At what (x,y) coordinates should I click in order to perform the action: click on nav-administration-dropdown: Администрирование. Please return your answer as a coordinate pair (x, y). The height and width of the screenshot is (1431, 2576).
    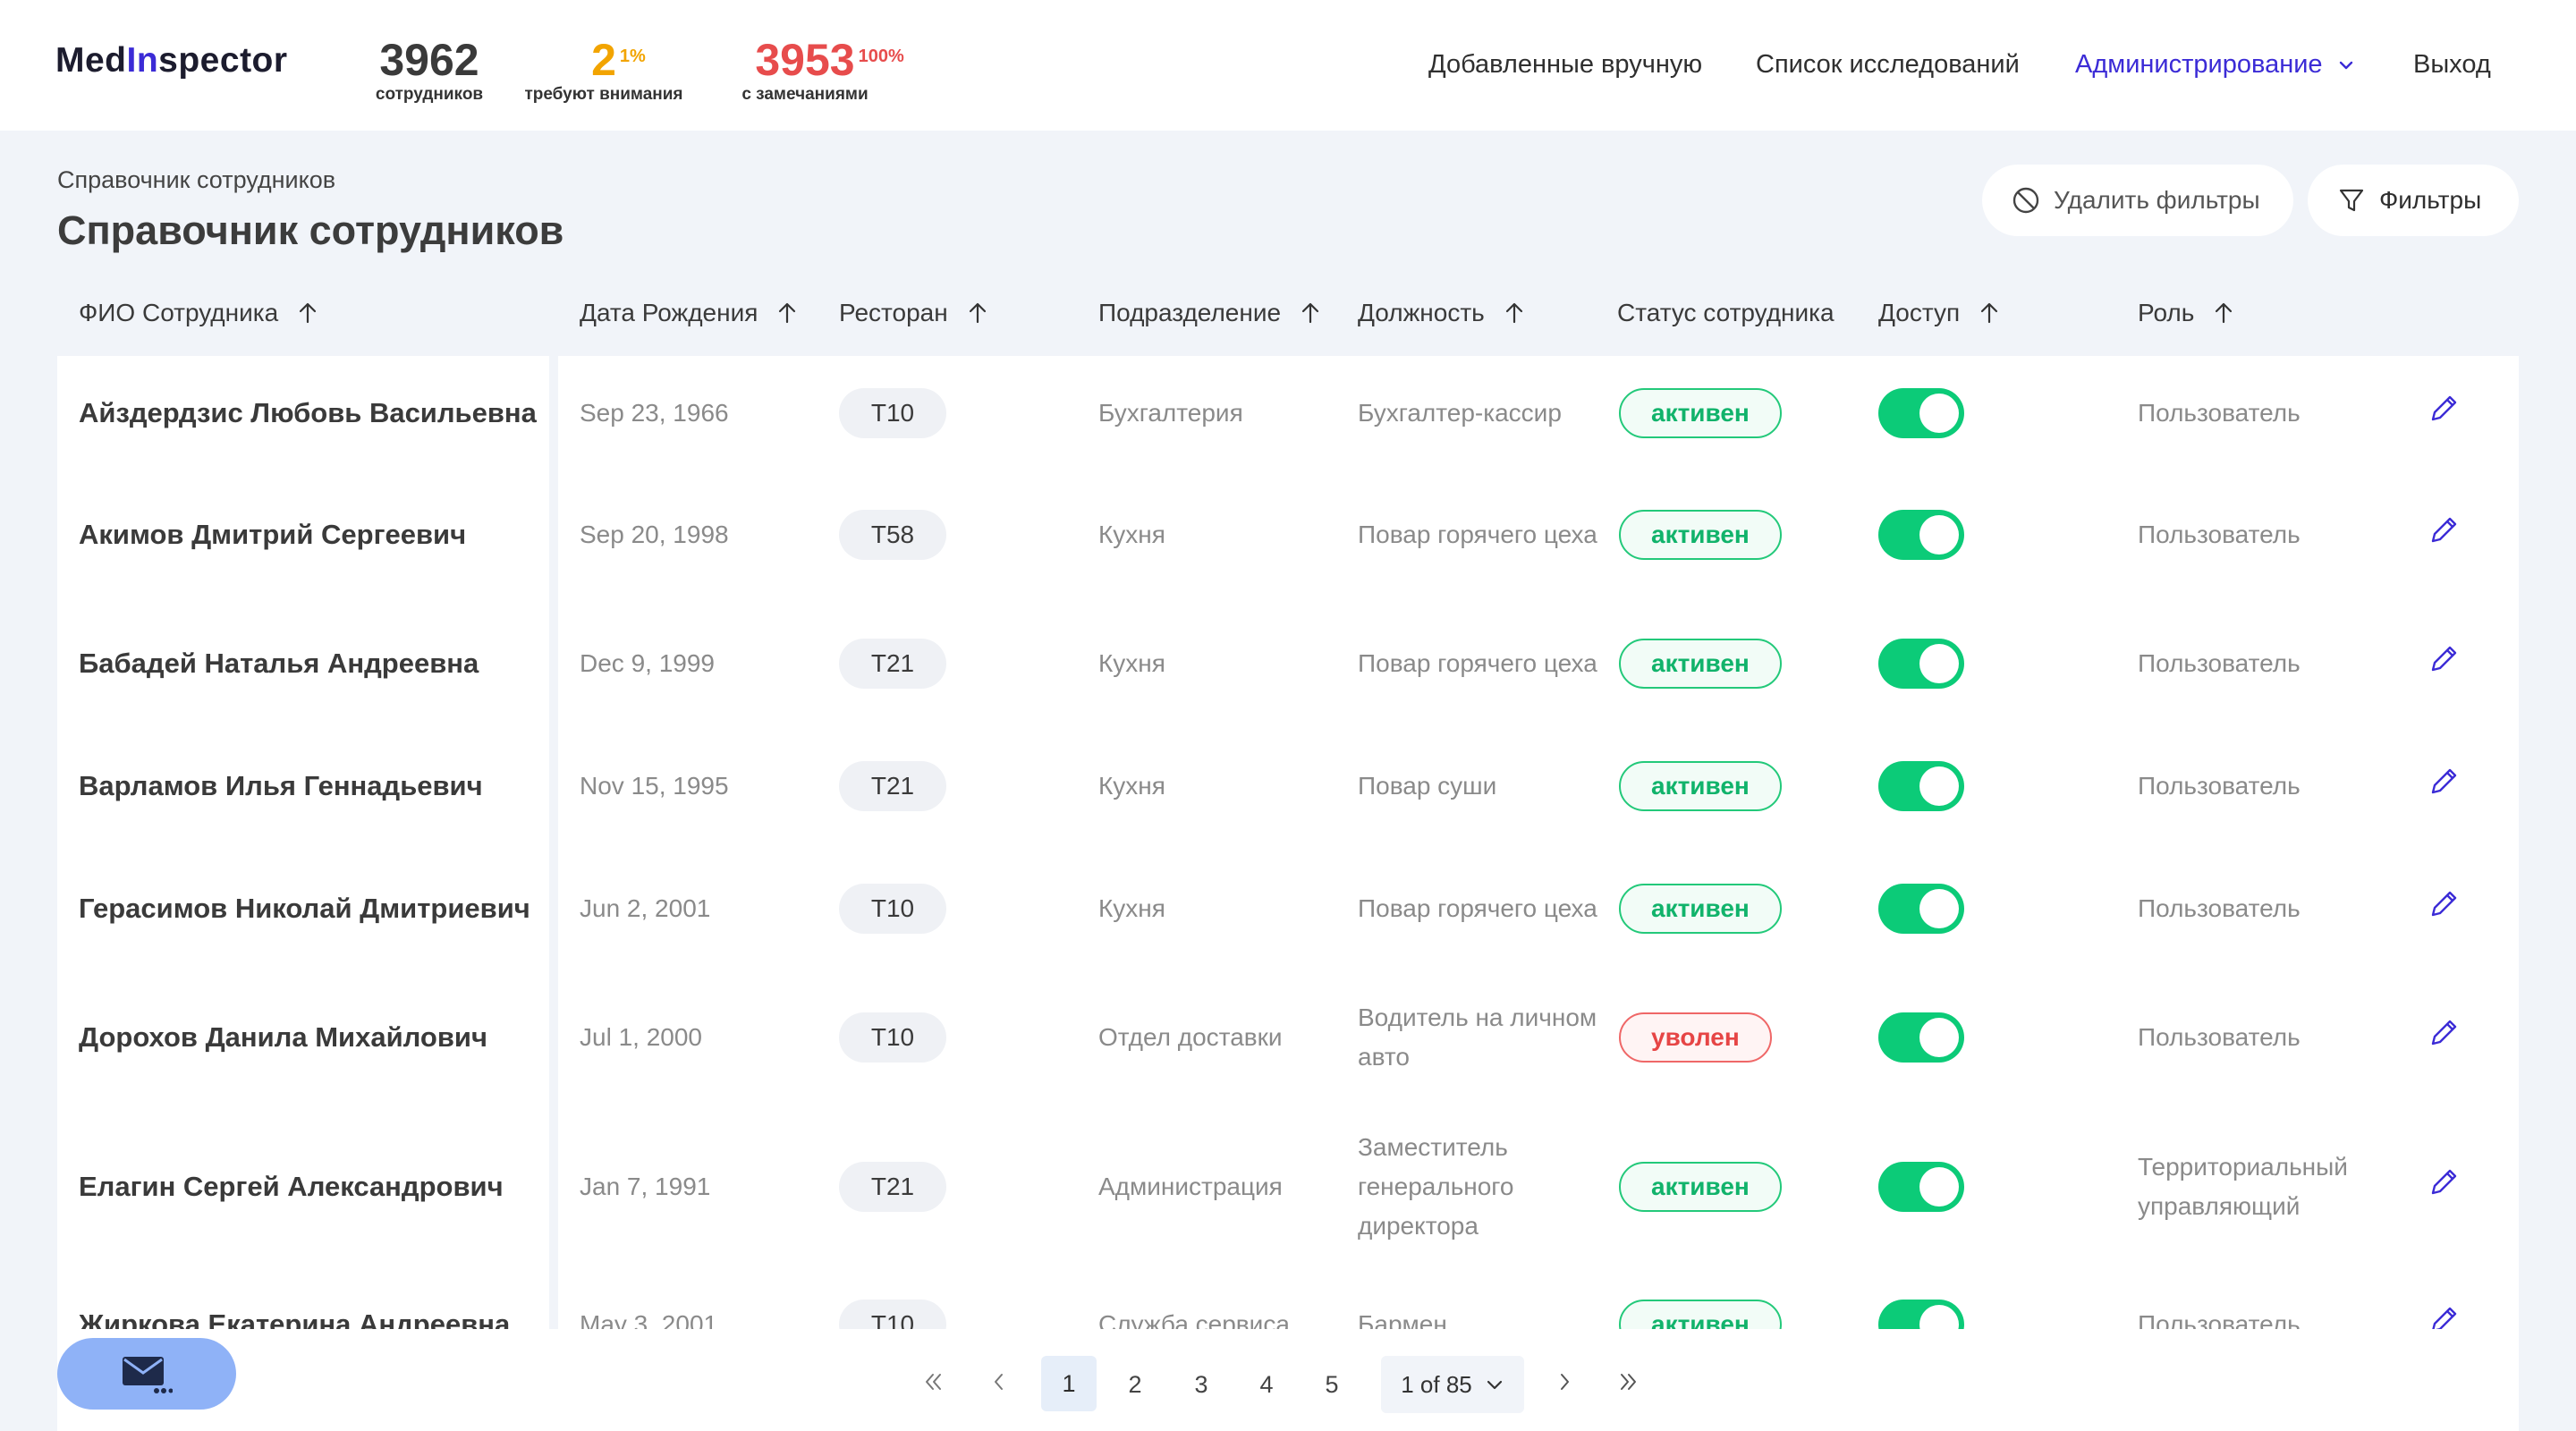
    Looking at the image, I should click on (2215, 65).